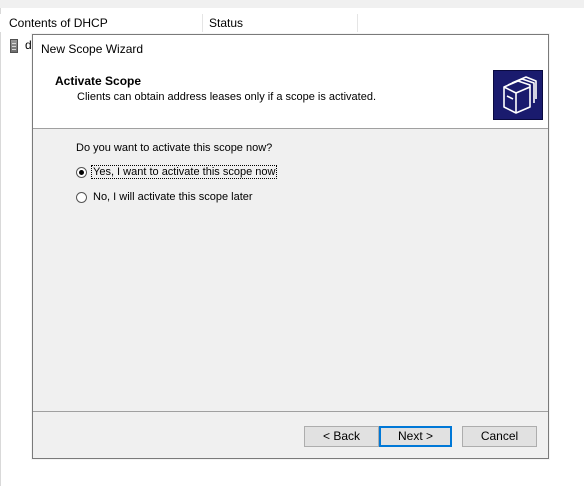  I want to click on radio-button-checked, so click(81, 172).